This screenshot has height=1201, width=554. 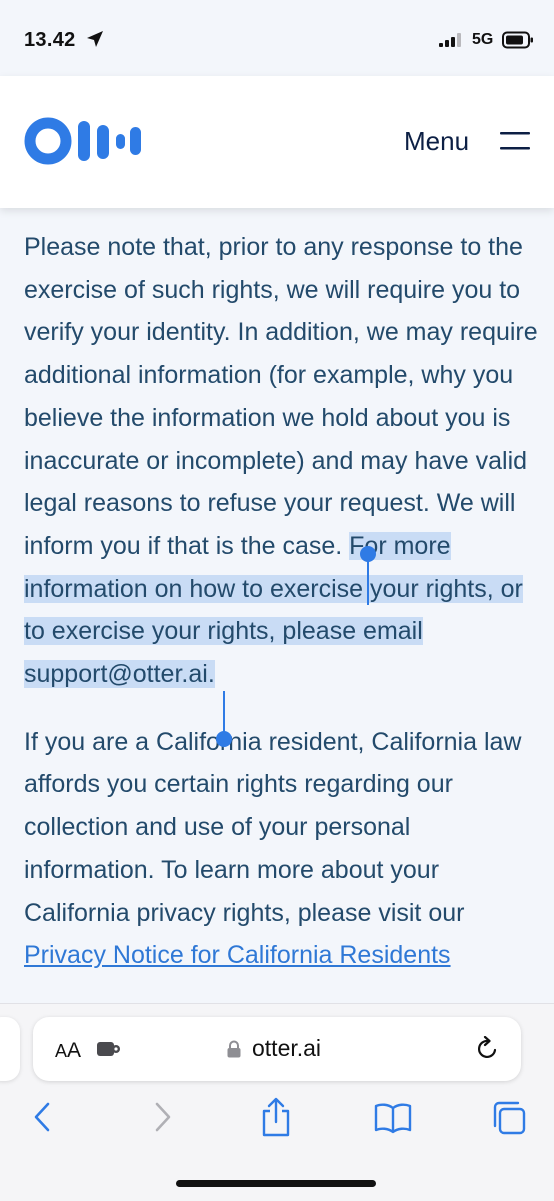 What do you see at coordinates (368, 580) in the screenshot?
I see `selection-start-handle` at bounding box center [368, 580].